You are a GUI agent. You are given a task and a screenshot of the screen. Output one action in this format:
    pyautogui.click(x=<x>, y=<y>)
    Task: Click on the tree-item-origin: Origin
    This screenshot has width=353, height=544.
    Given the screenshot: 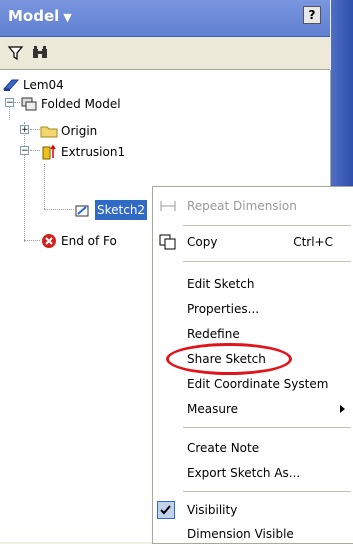 What is the action you would take?
    pyautogui.click(x=68, y=130)
    